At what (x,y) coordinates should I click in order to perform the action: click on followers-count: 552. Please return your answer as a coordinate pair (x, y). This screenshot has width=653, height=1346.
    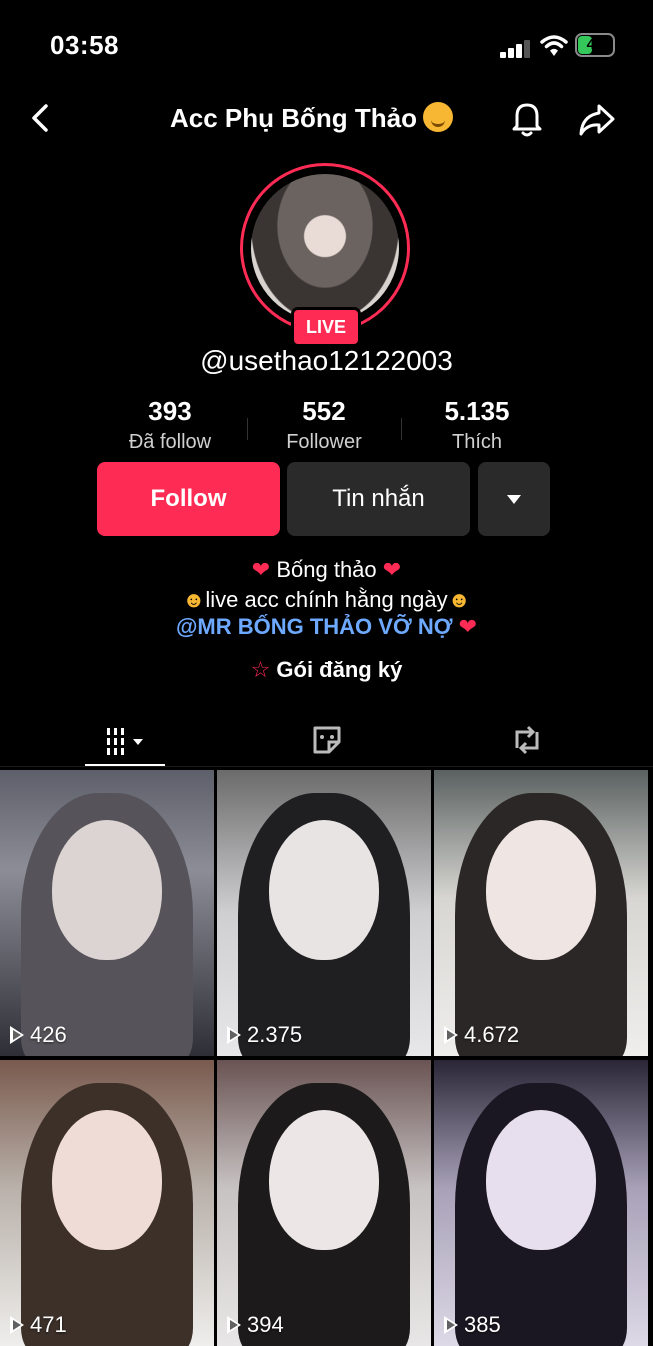
    Looking at the image, I should click on (324, 411).